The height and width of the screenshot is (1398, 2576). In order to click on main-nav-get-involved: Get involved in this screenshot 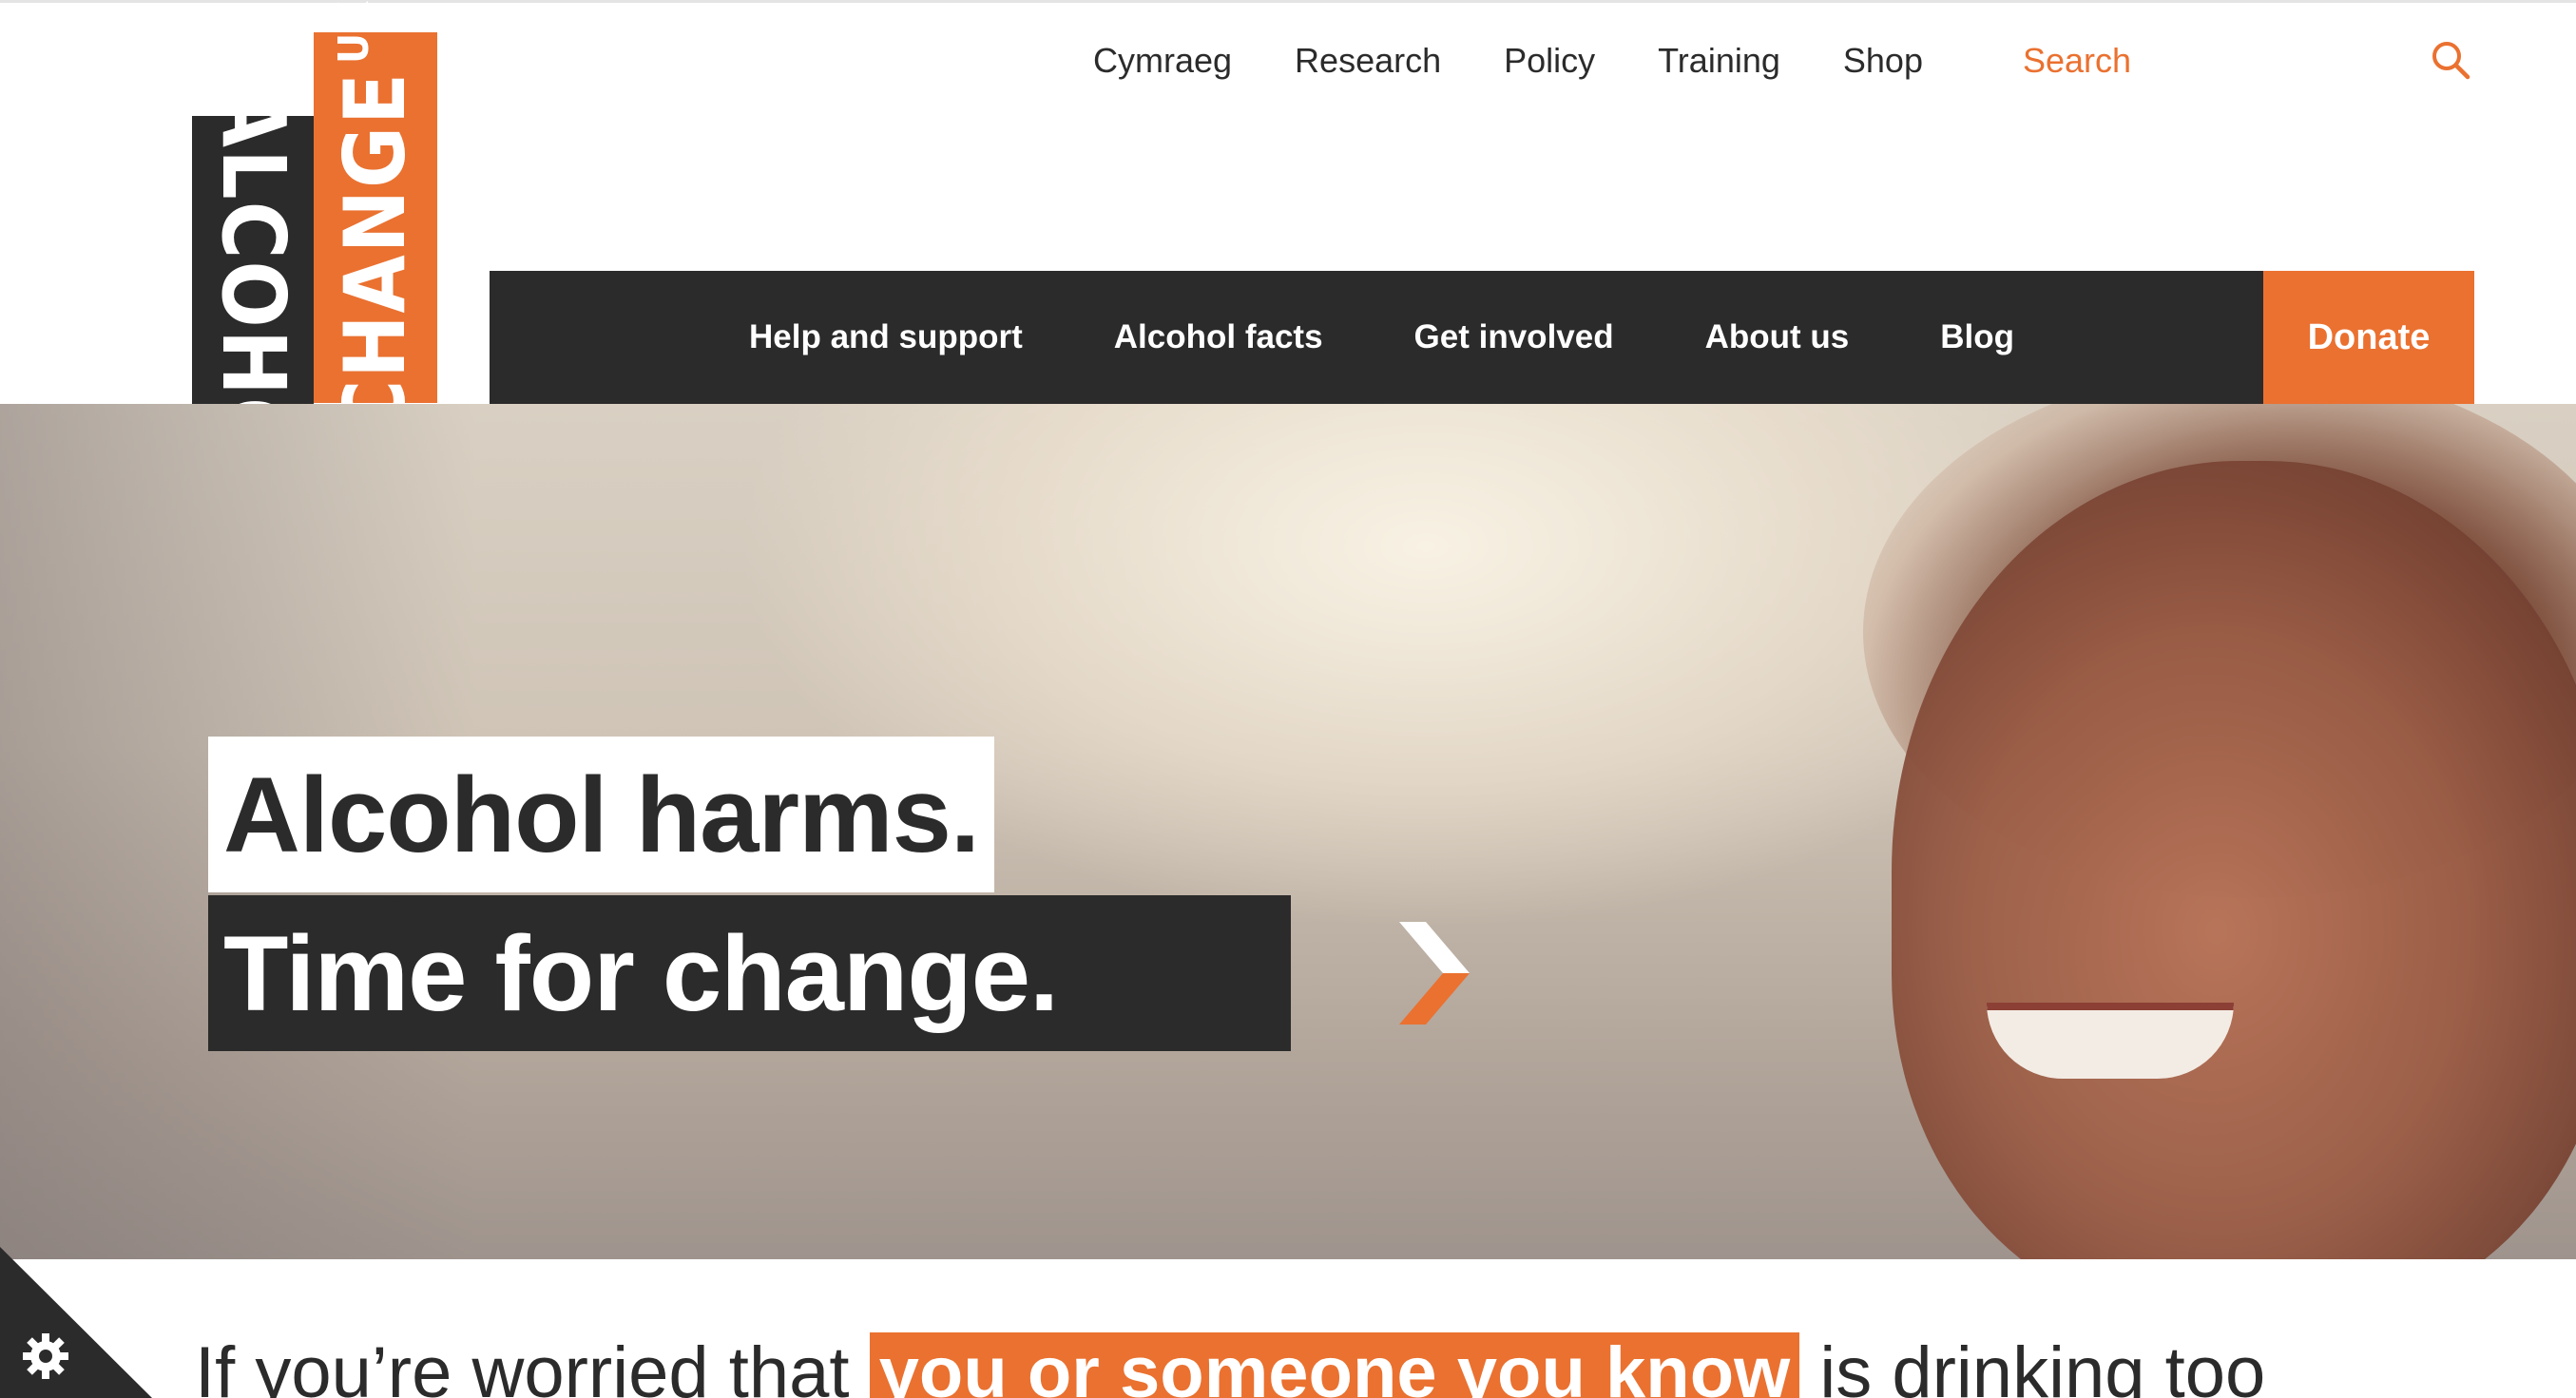, I will do `click(1514, 337)`.